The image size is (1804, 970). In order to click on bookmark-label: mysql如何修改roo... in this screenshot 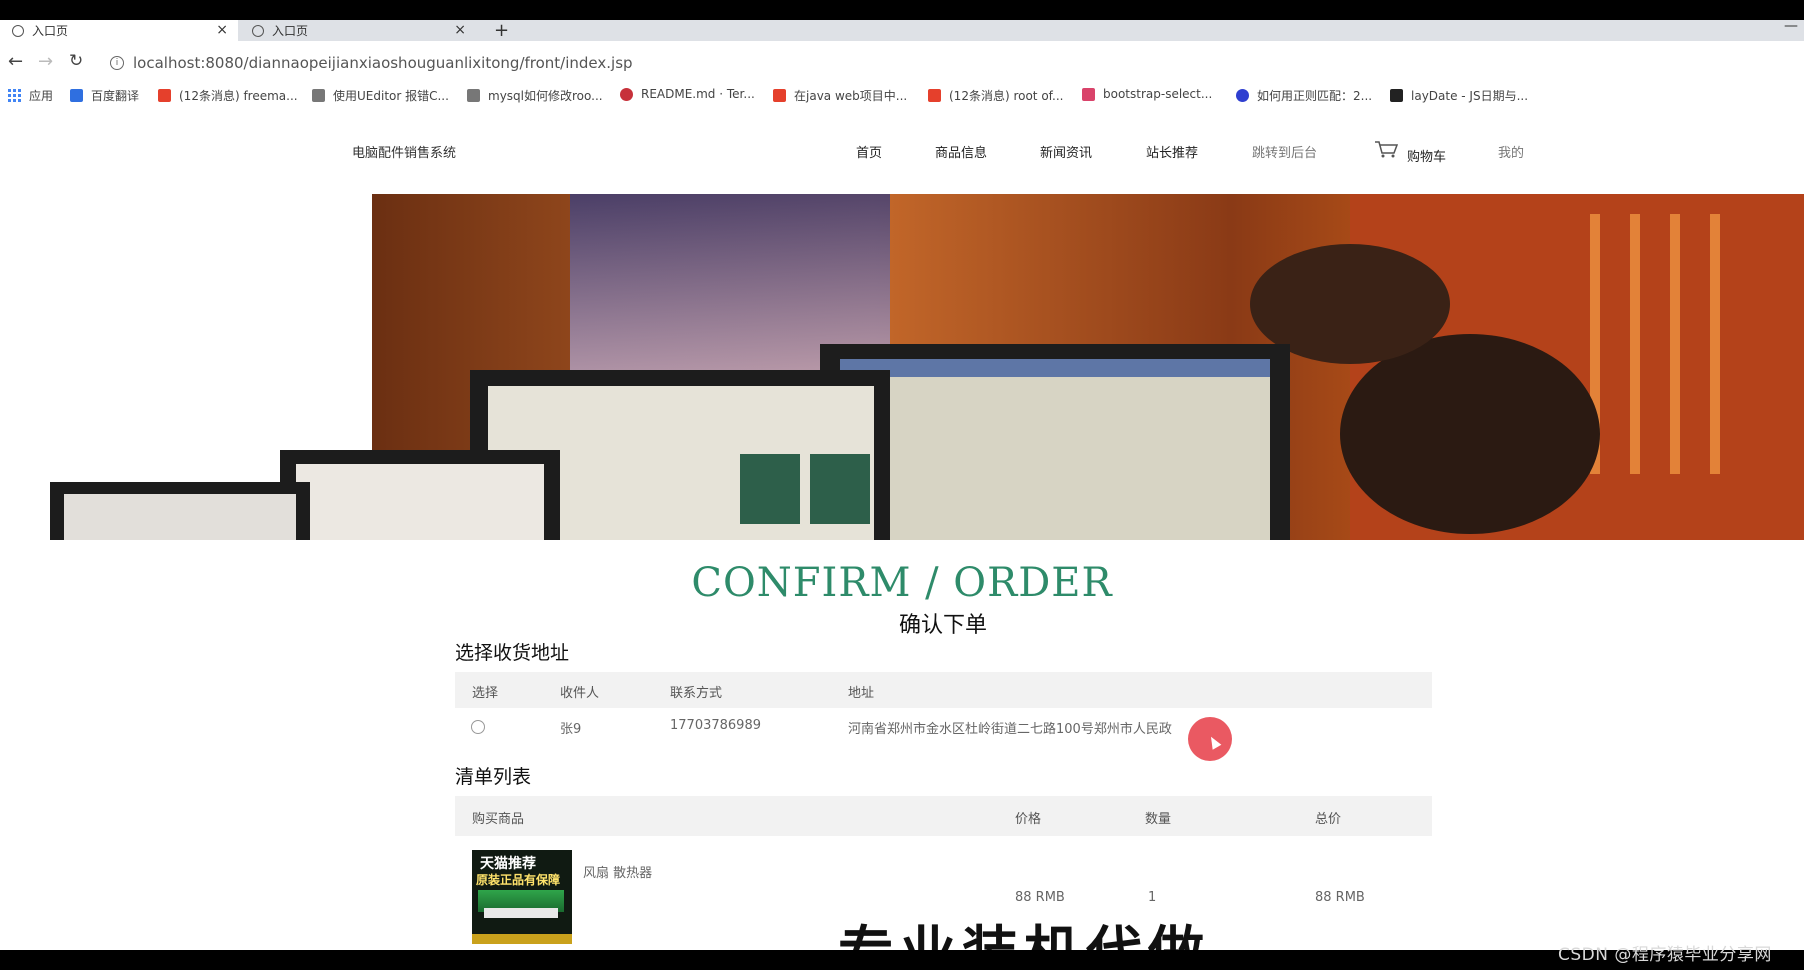, I will do `click(545, 96)`.